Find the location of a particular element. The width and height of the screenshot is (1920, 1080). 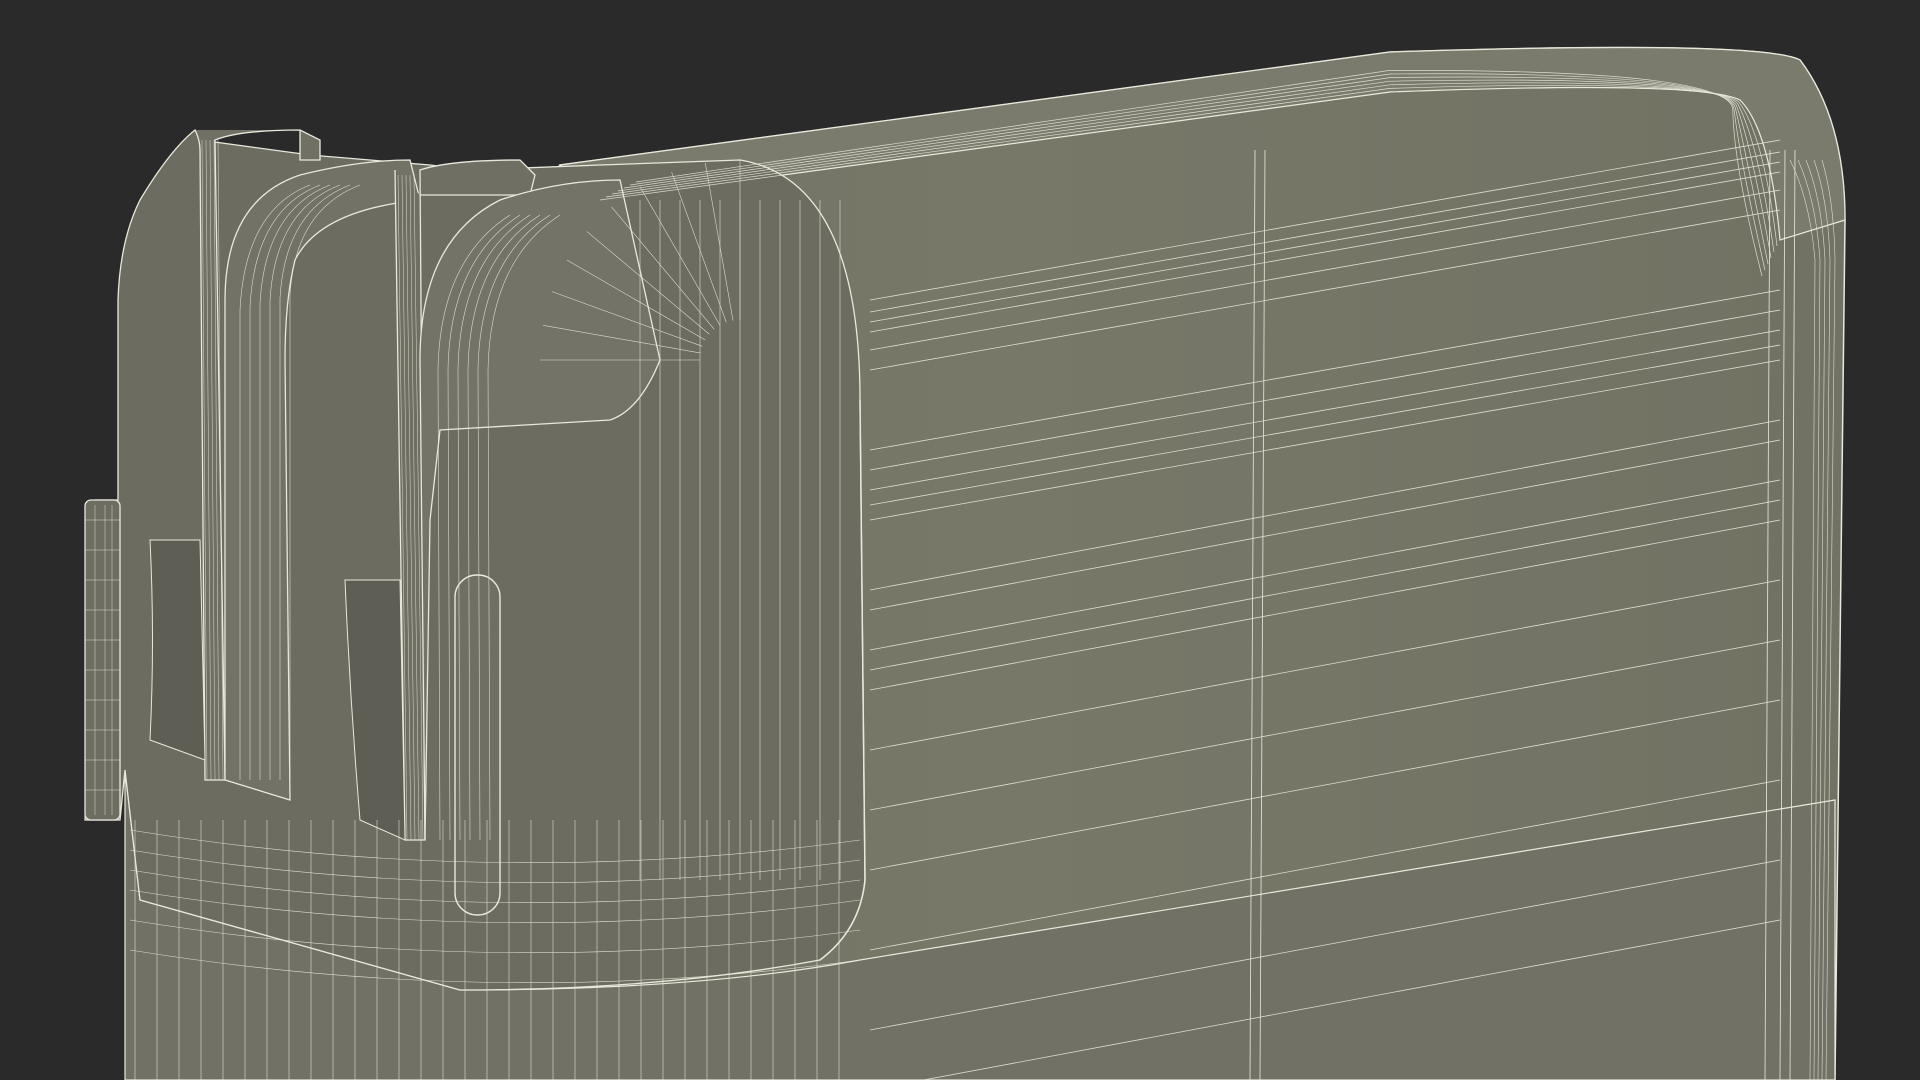

recess-left is located at coordinates (177, 650).